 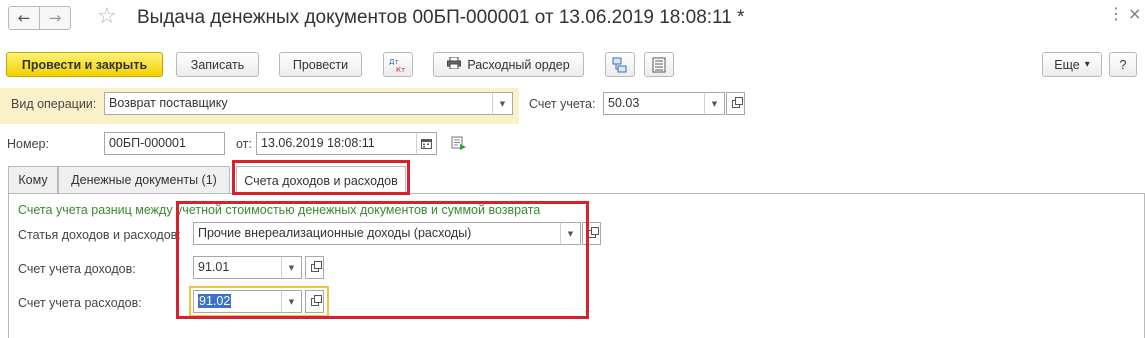 I want to click on expense-account-open-button, so click(x=314, y=301).